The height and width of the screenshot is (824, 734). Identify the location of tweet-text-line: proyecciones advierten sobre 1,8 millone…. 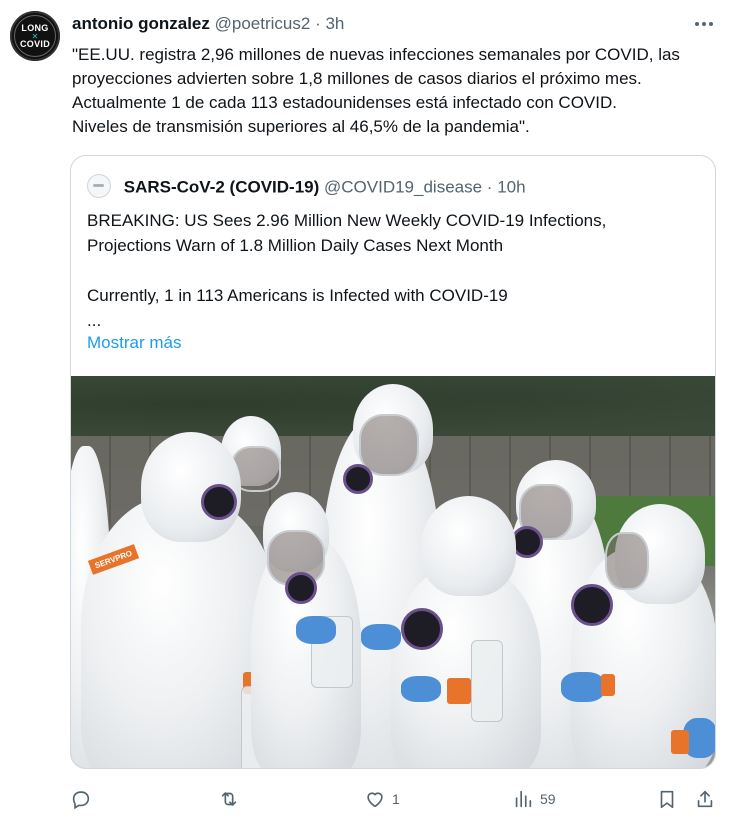
(357, 78).